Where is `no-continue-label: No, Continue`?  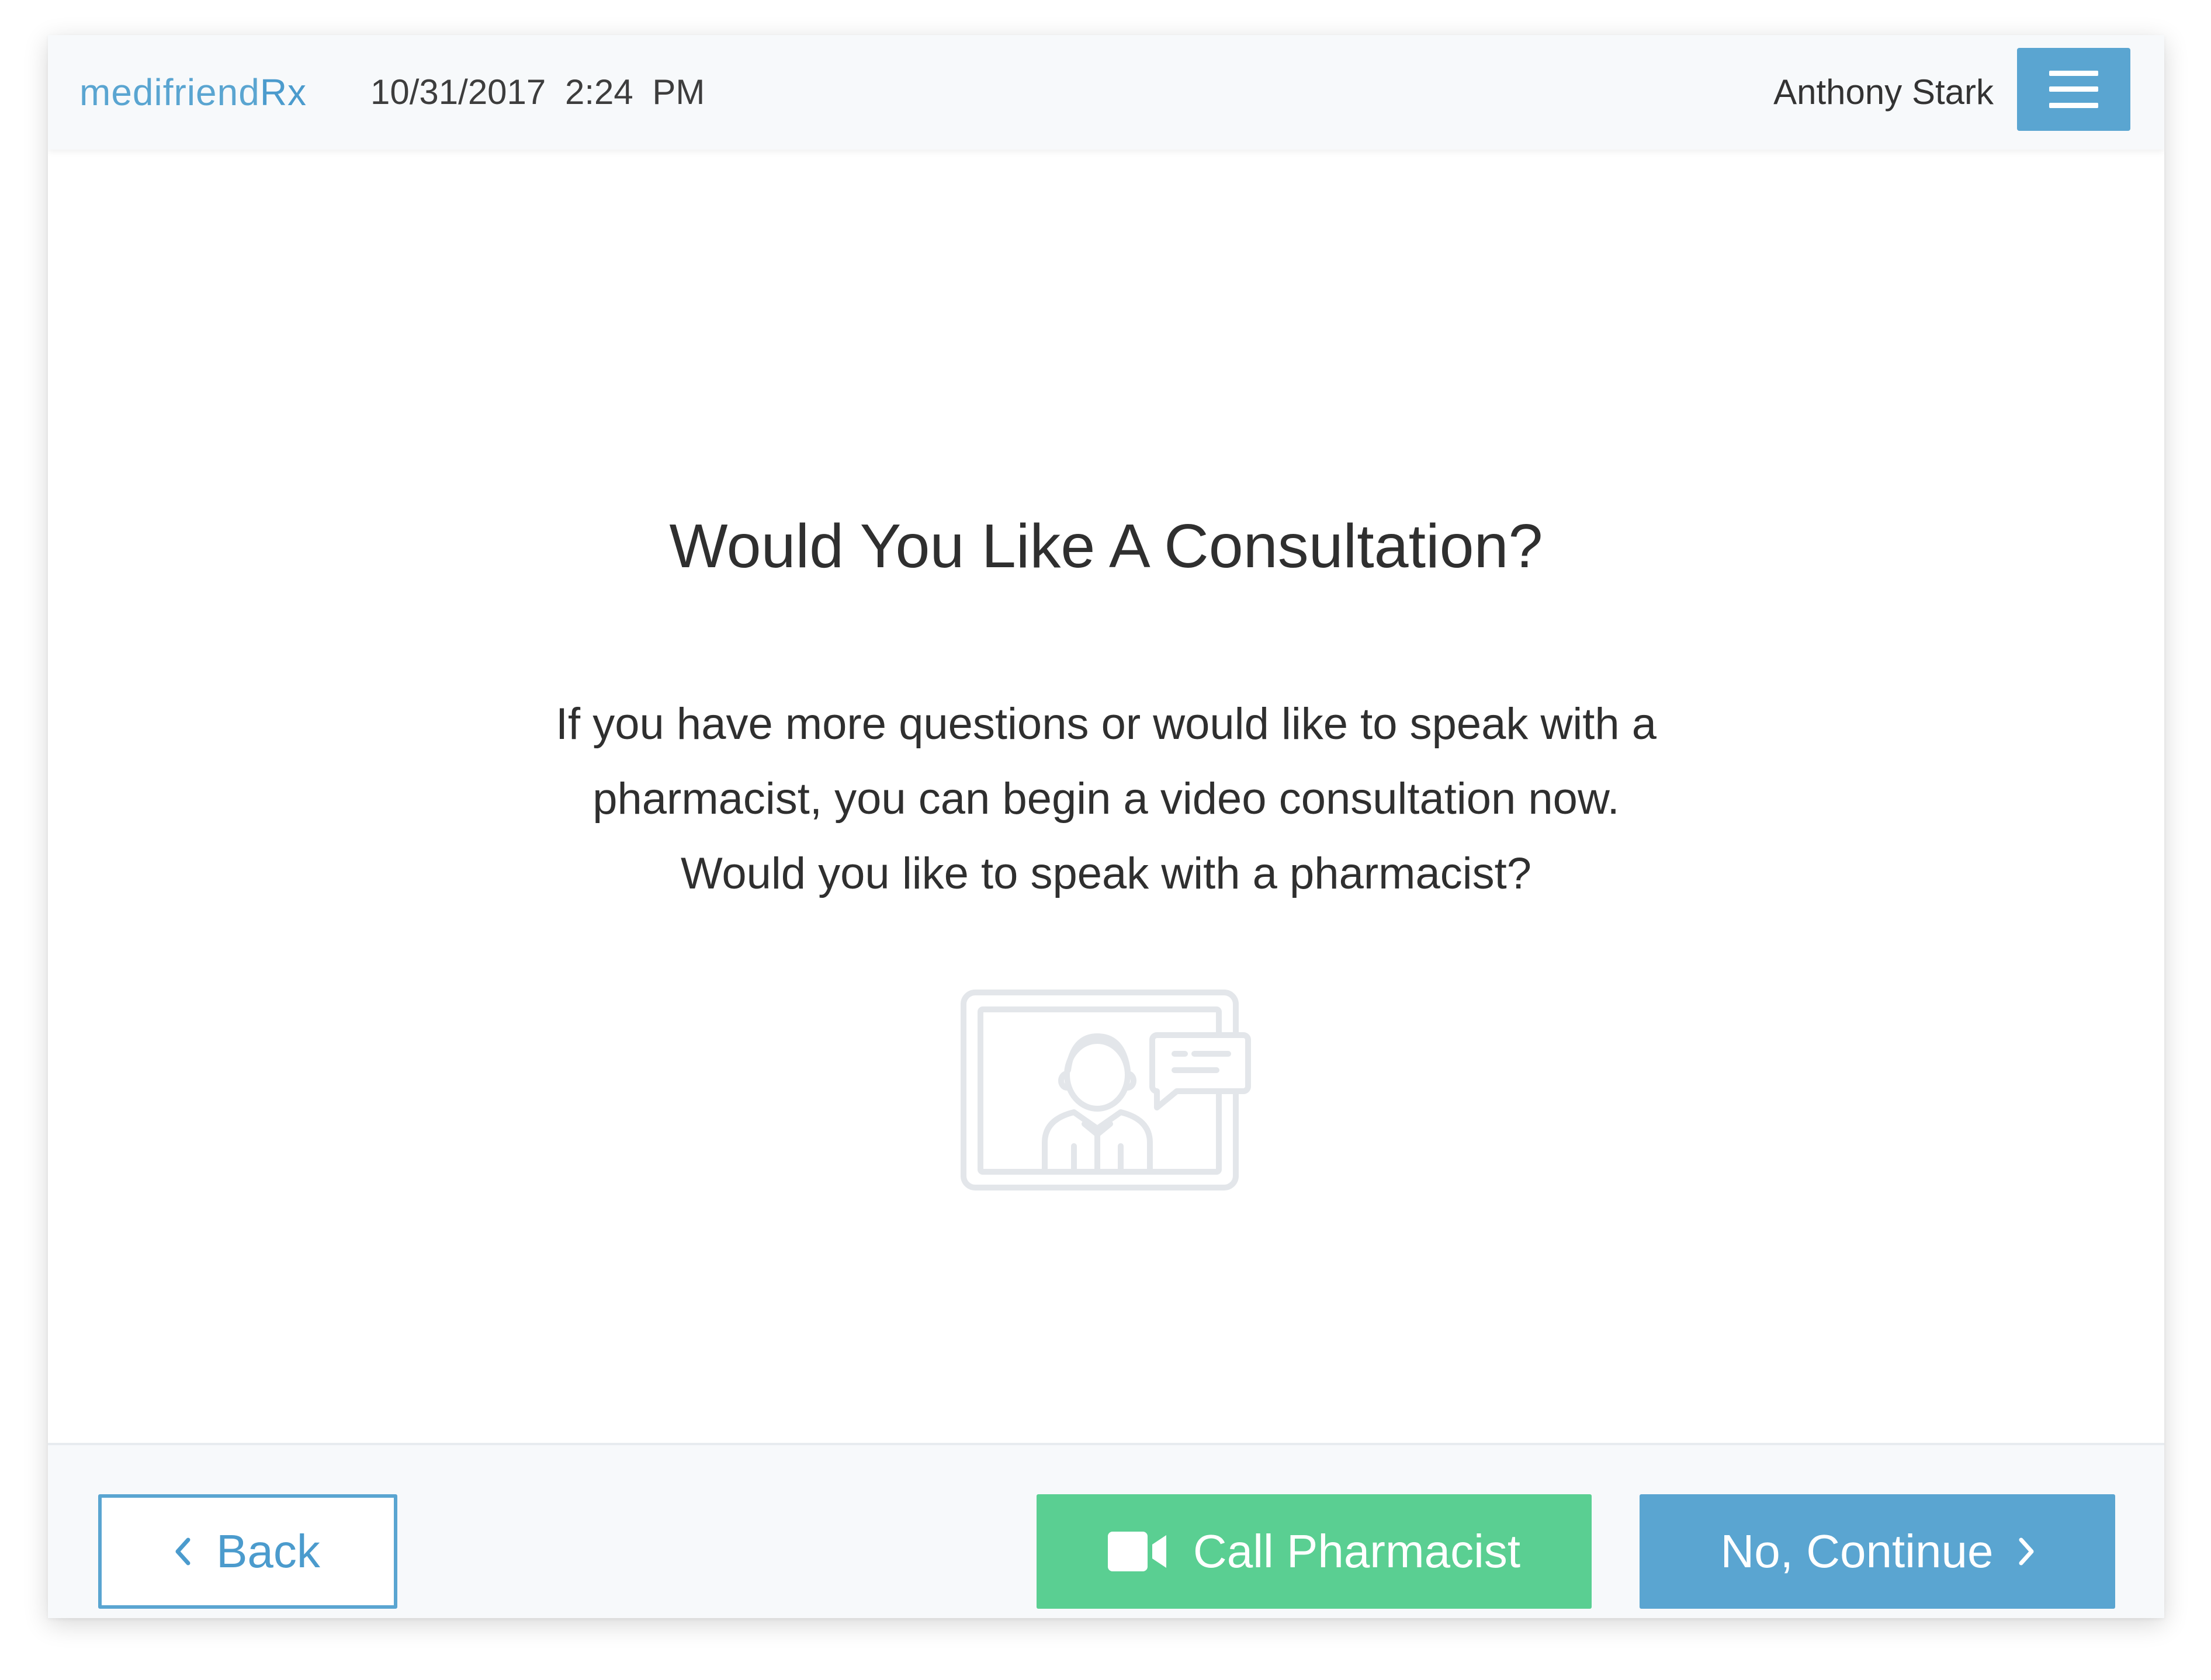
no-continue-label: No, Continue is located at coordinates (1857, 1551).